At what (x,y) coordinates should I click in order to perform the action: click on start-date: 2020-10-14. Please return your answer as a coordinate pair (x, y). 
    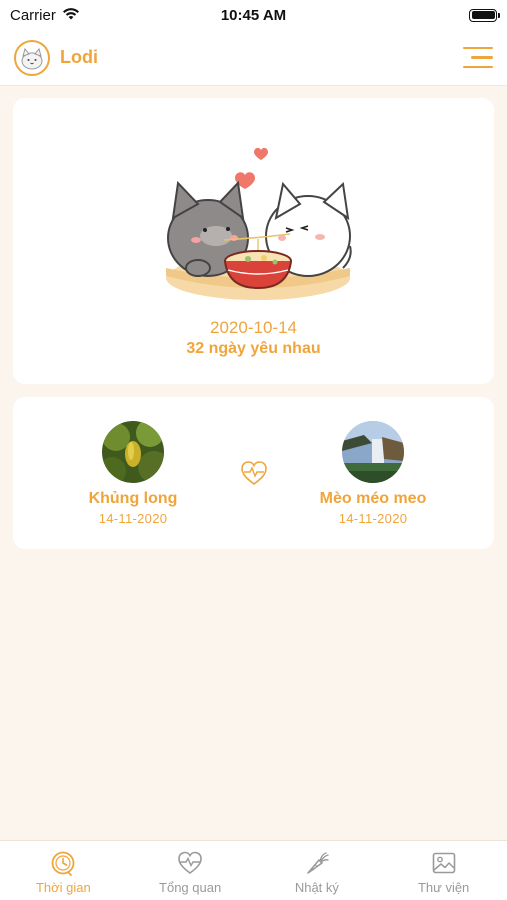
    Looking at the image, I should click on (253, 327).